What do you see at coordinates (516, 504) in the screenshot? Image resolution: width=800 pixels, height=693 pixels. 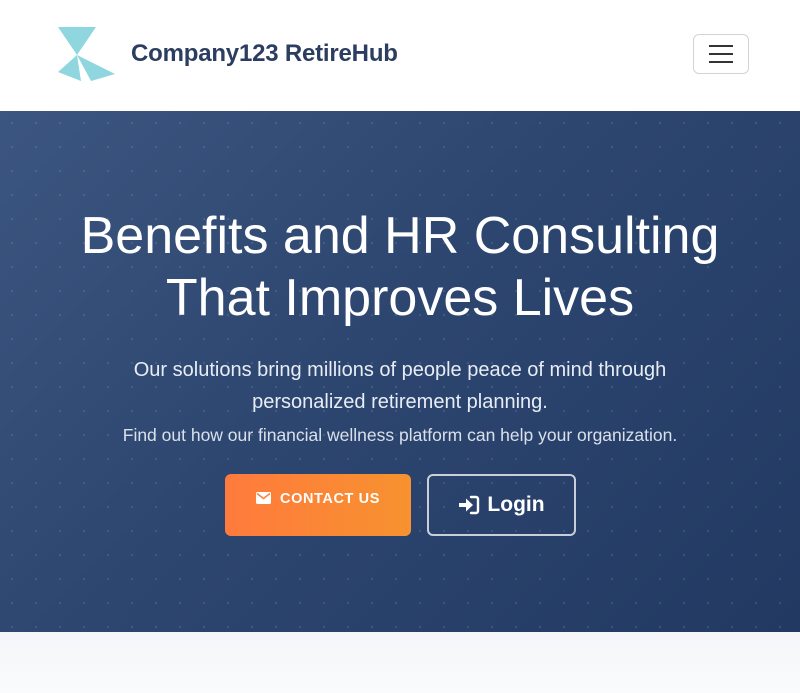 I see `login-label: Login` at bounding box center [516, 504].